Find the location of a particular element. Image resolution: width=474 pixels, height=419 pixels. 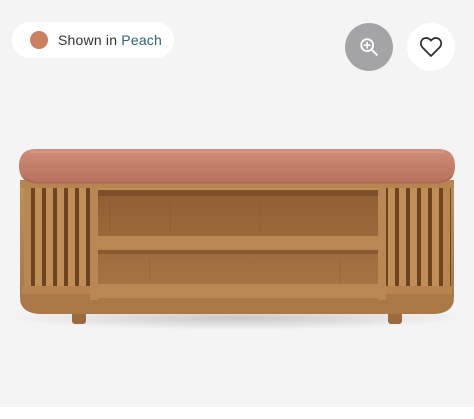

bench-left-slats is located at coordinates (57, 240).